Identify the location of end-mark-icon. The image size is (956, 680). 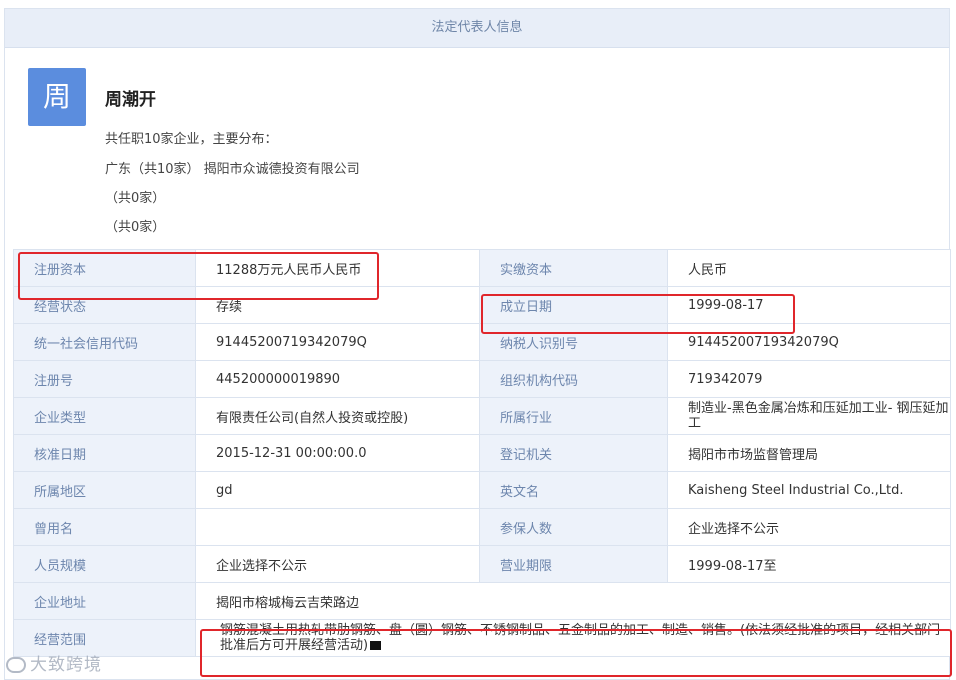
(376, 645).